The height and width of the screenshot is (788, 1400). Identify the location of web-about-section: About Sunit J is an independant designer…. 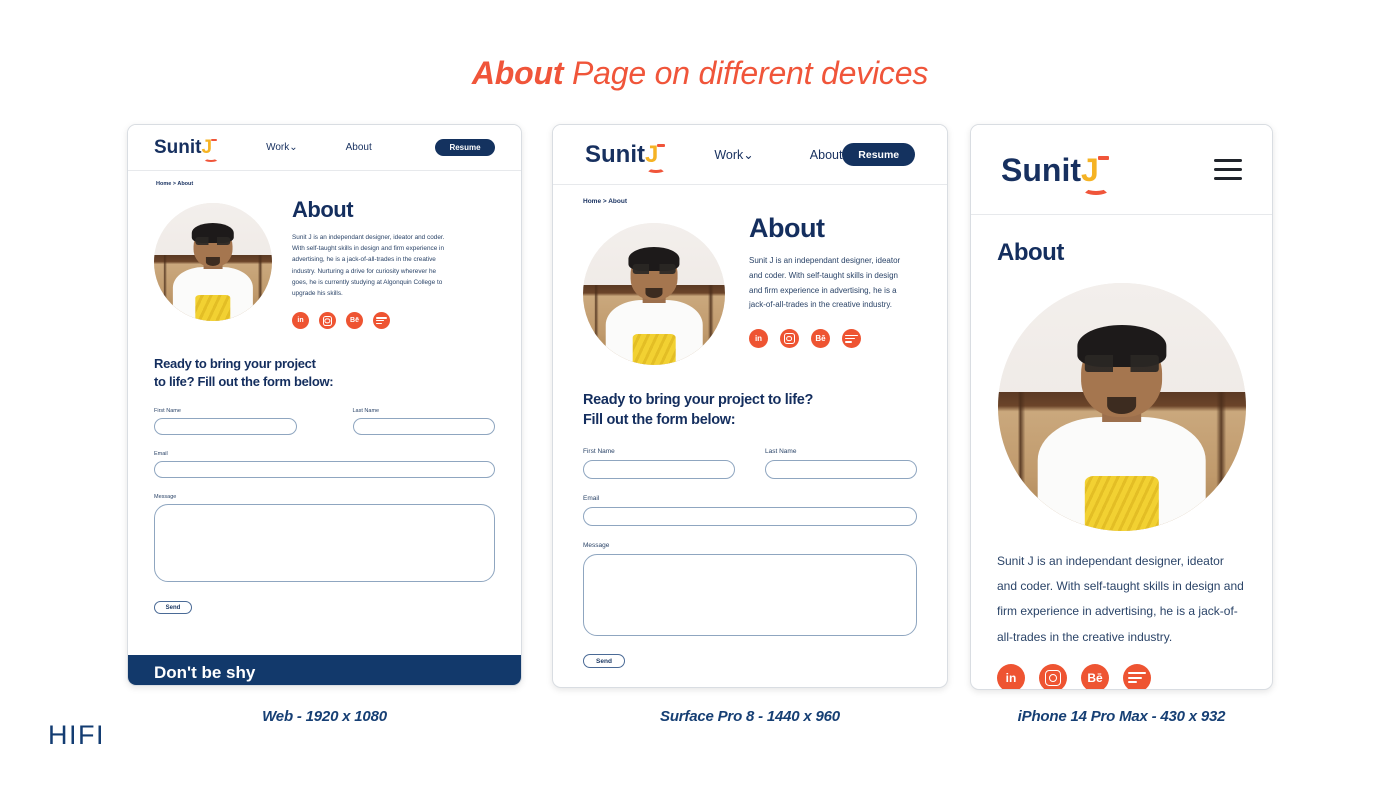
(324, 258).